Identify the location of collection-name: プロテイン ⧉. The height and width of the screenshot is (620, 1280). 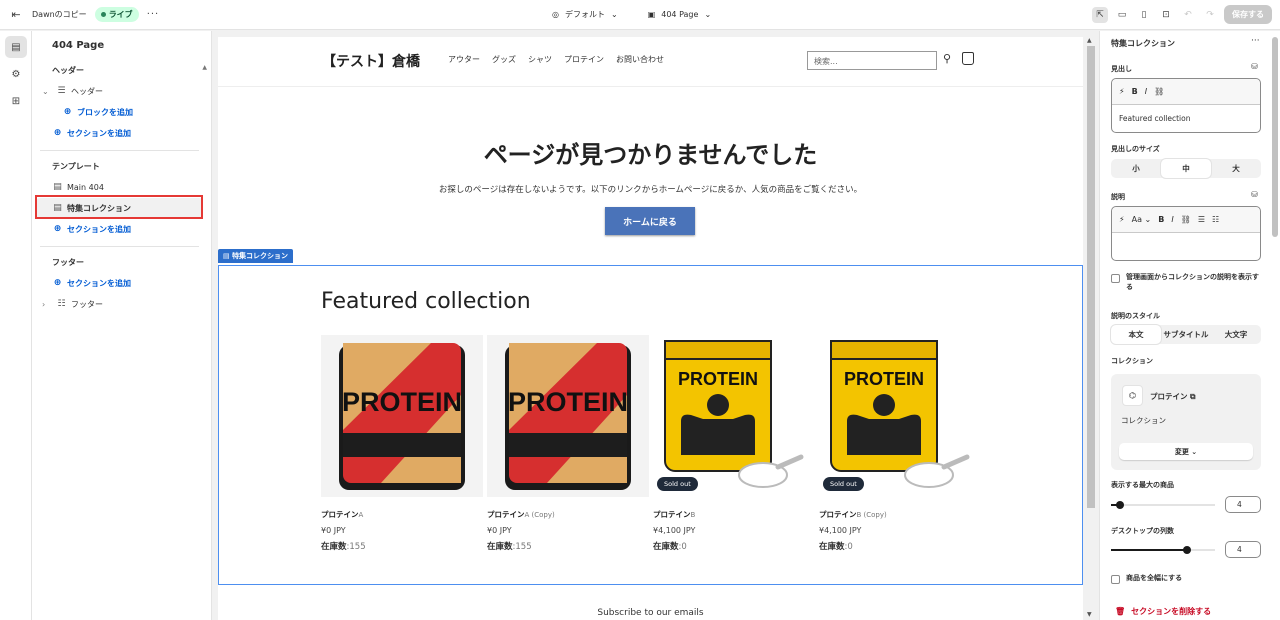
(1172, 396).